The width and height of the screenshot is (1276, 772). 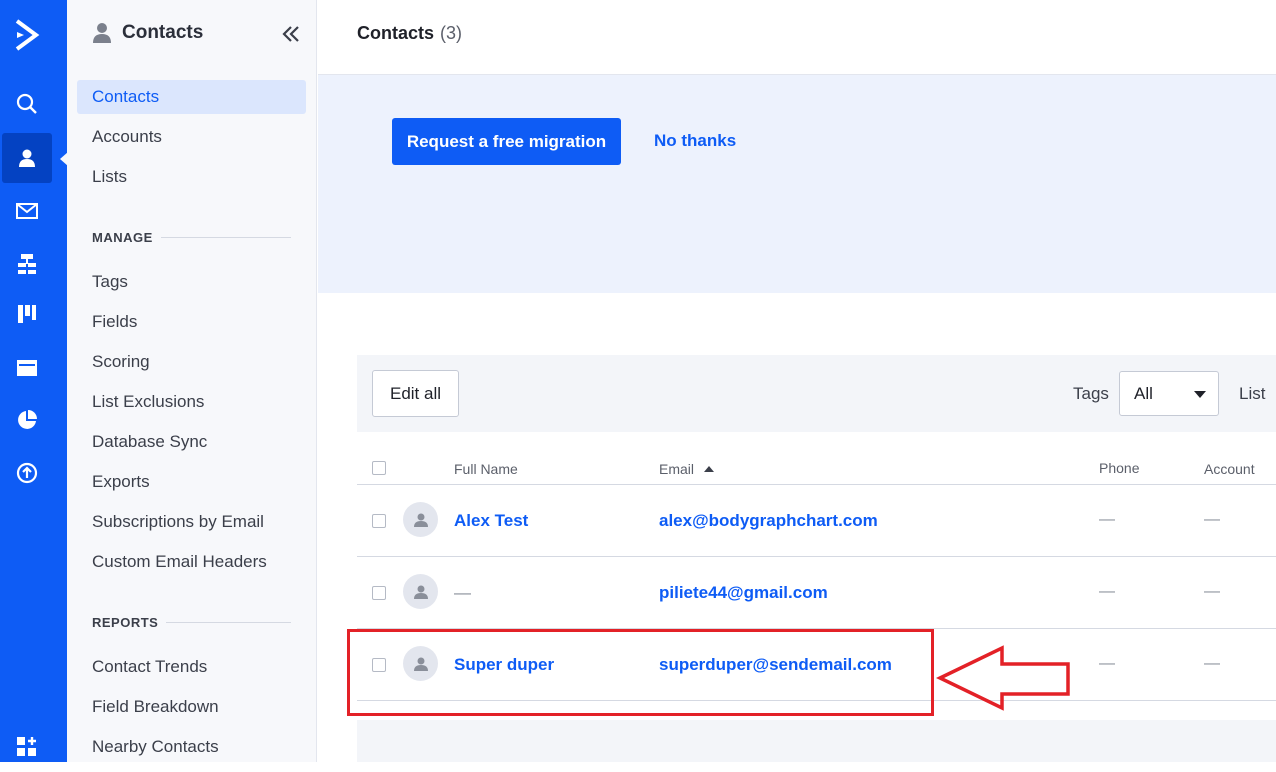 What do you see at coordinates (506, 141) in the screenshot?
I see `request-migration-button: Request a free migration` at bounding box center [506, 141].